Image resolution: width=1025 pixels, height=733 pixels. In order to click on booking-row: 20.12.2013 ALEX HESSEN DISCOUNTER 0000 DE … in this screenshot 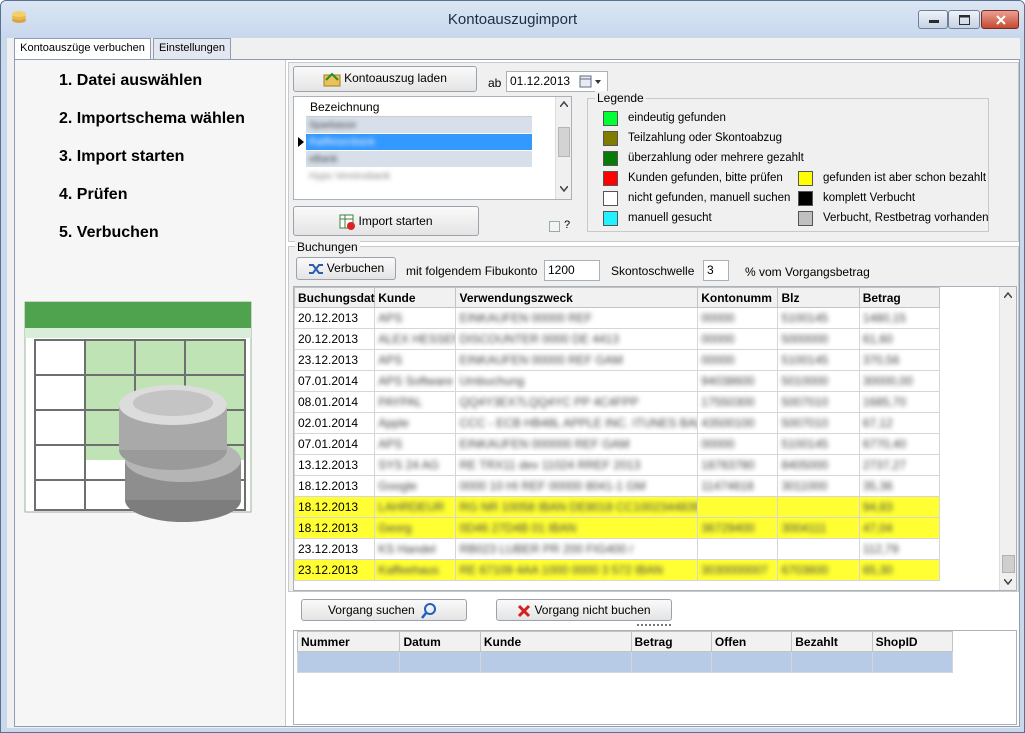, I will do `click(617, 339)`.